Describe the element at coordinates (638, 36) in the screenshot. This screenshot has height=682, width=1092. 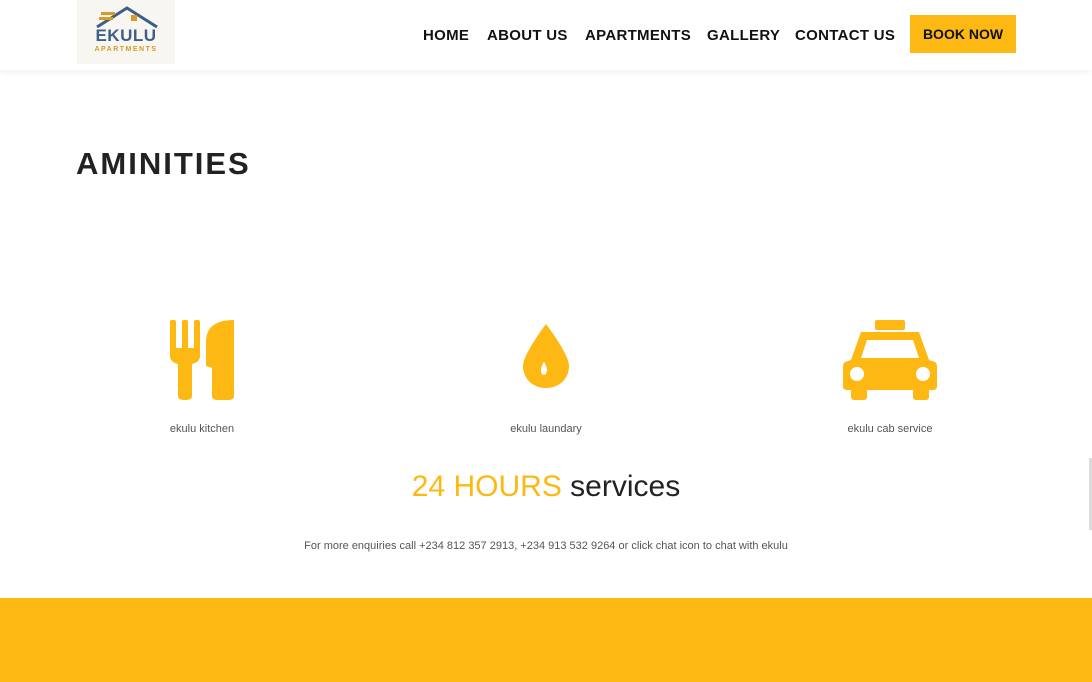
I see `nav-apartments: APARTMENTS` at that location.